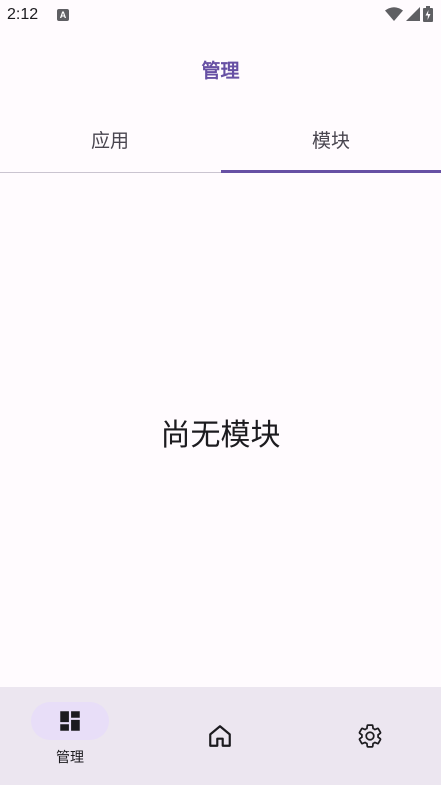 This screenshot has width=441, height=785. I want to click on bottom-navigation: 管理, so click(220, 736).